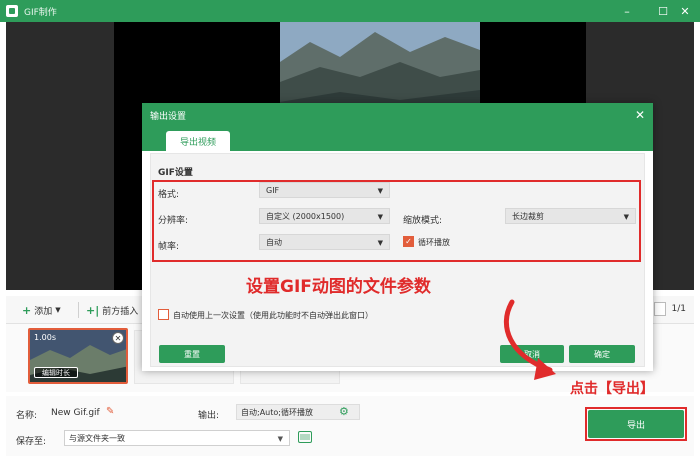  I want to click on name-label: 名称:, so click(27, 416).